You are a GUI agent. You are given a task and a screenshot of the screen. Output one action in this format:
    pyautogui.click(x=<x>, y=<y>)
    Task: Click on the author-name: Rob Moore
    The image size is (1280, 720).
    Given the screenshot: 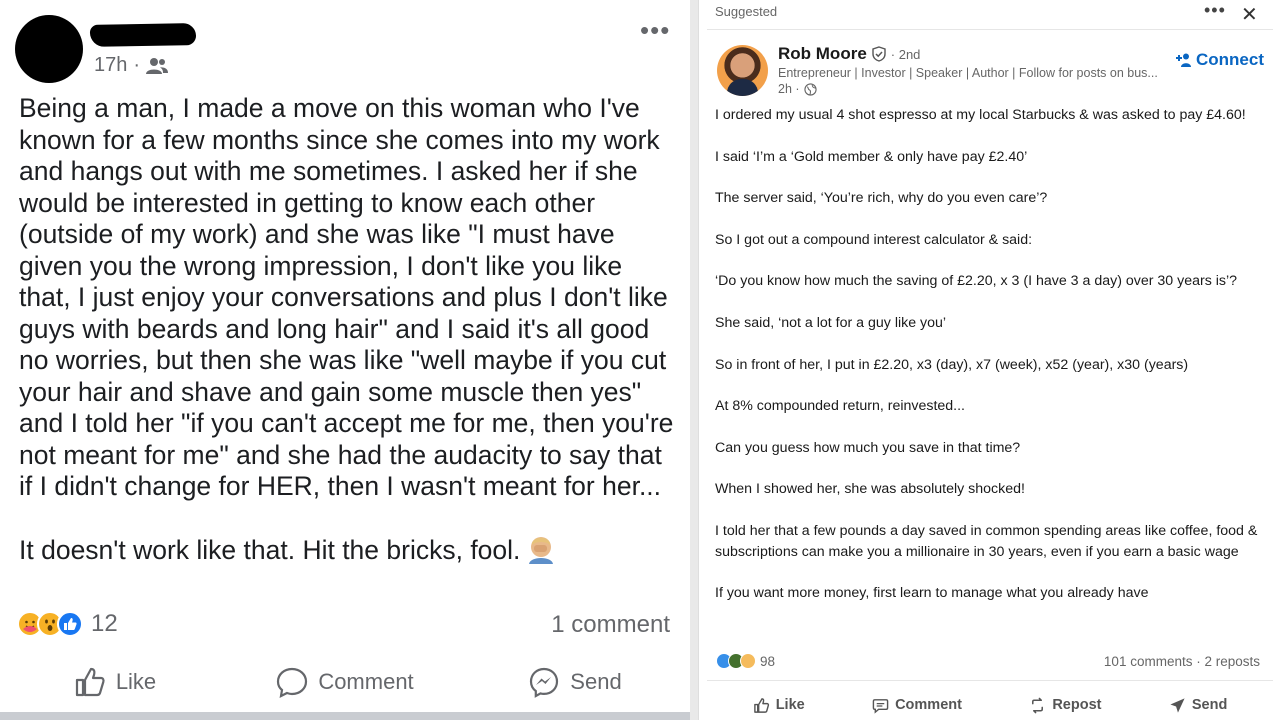 What is the action you would take?
    pyautogui.click(x=822, y=54)
    